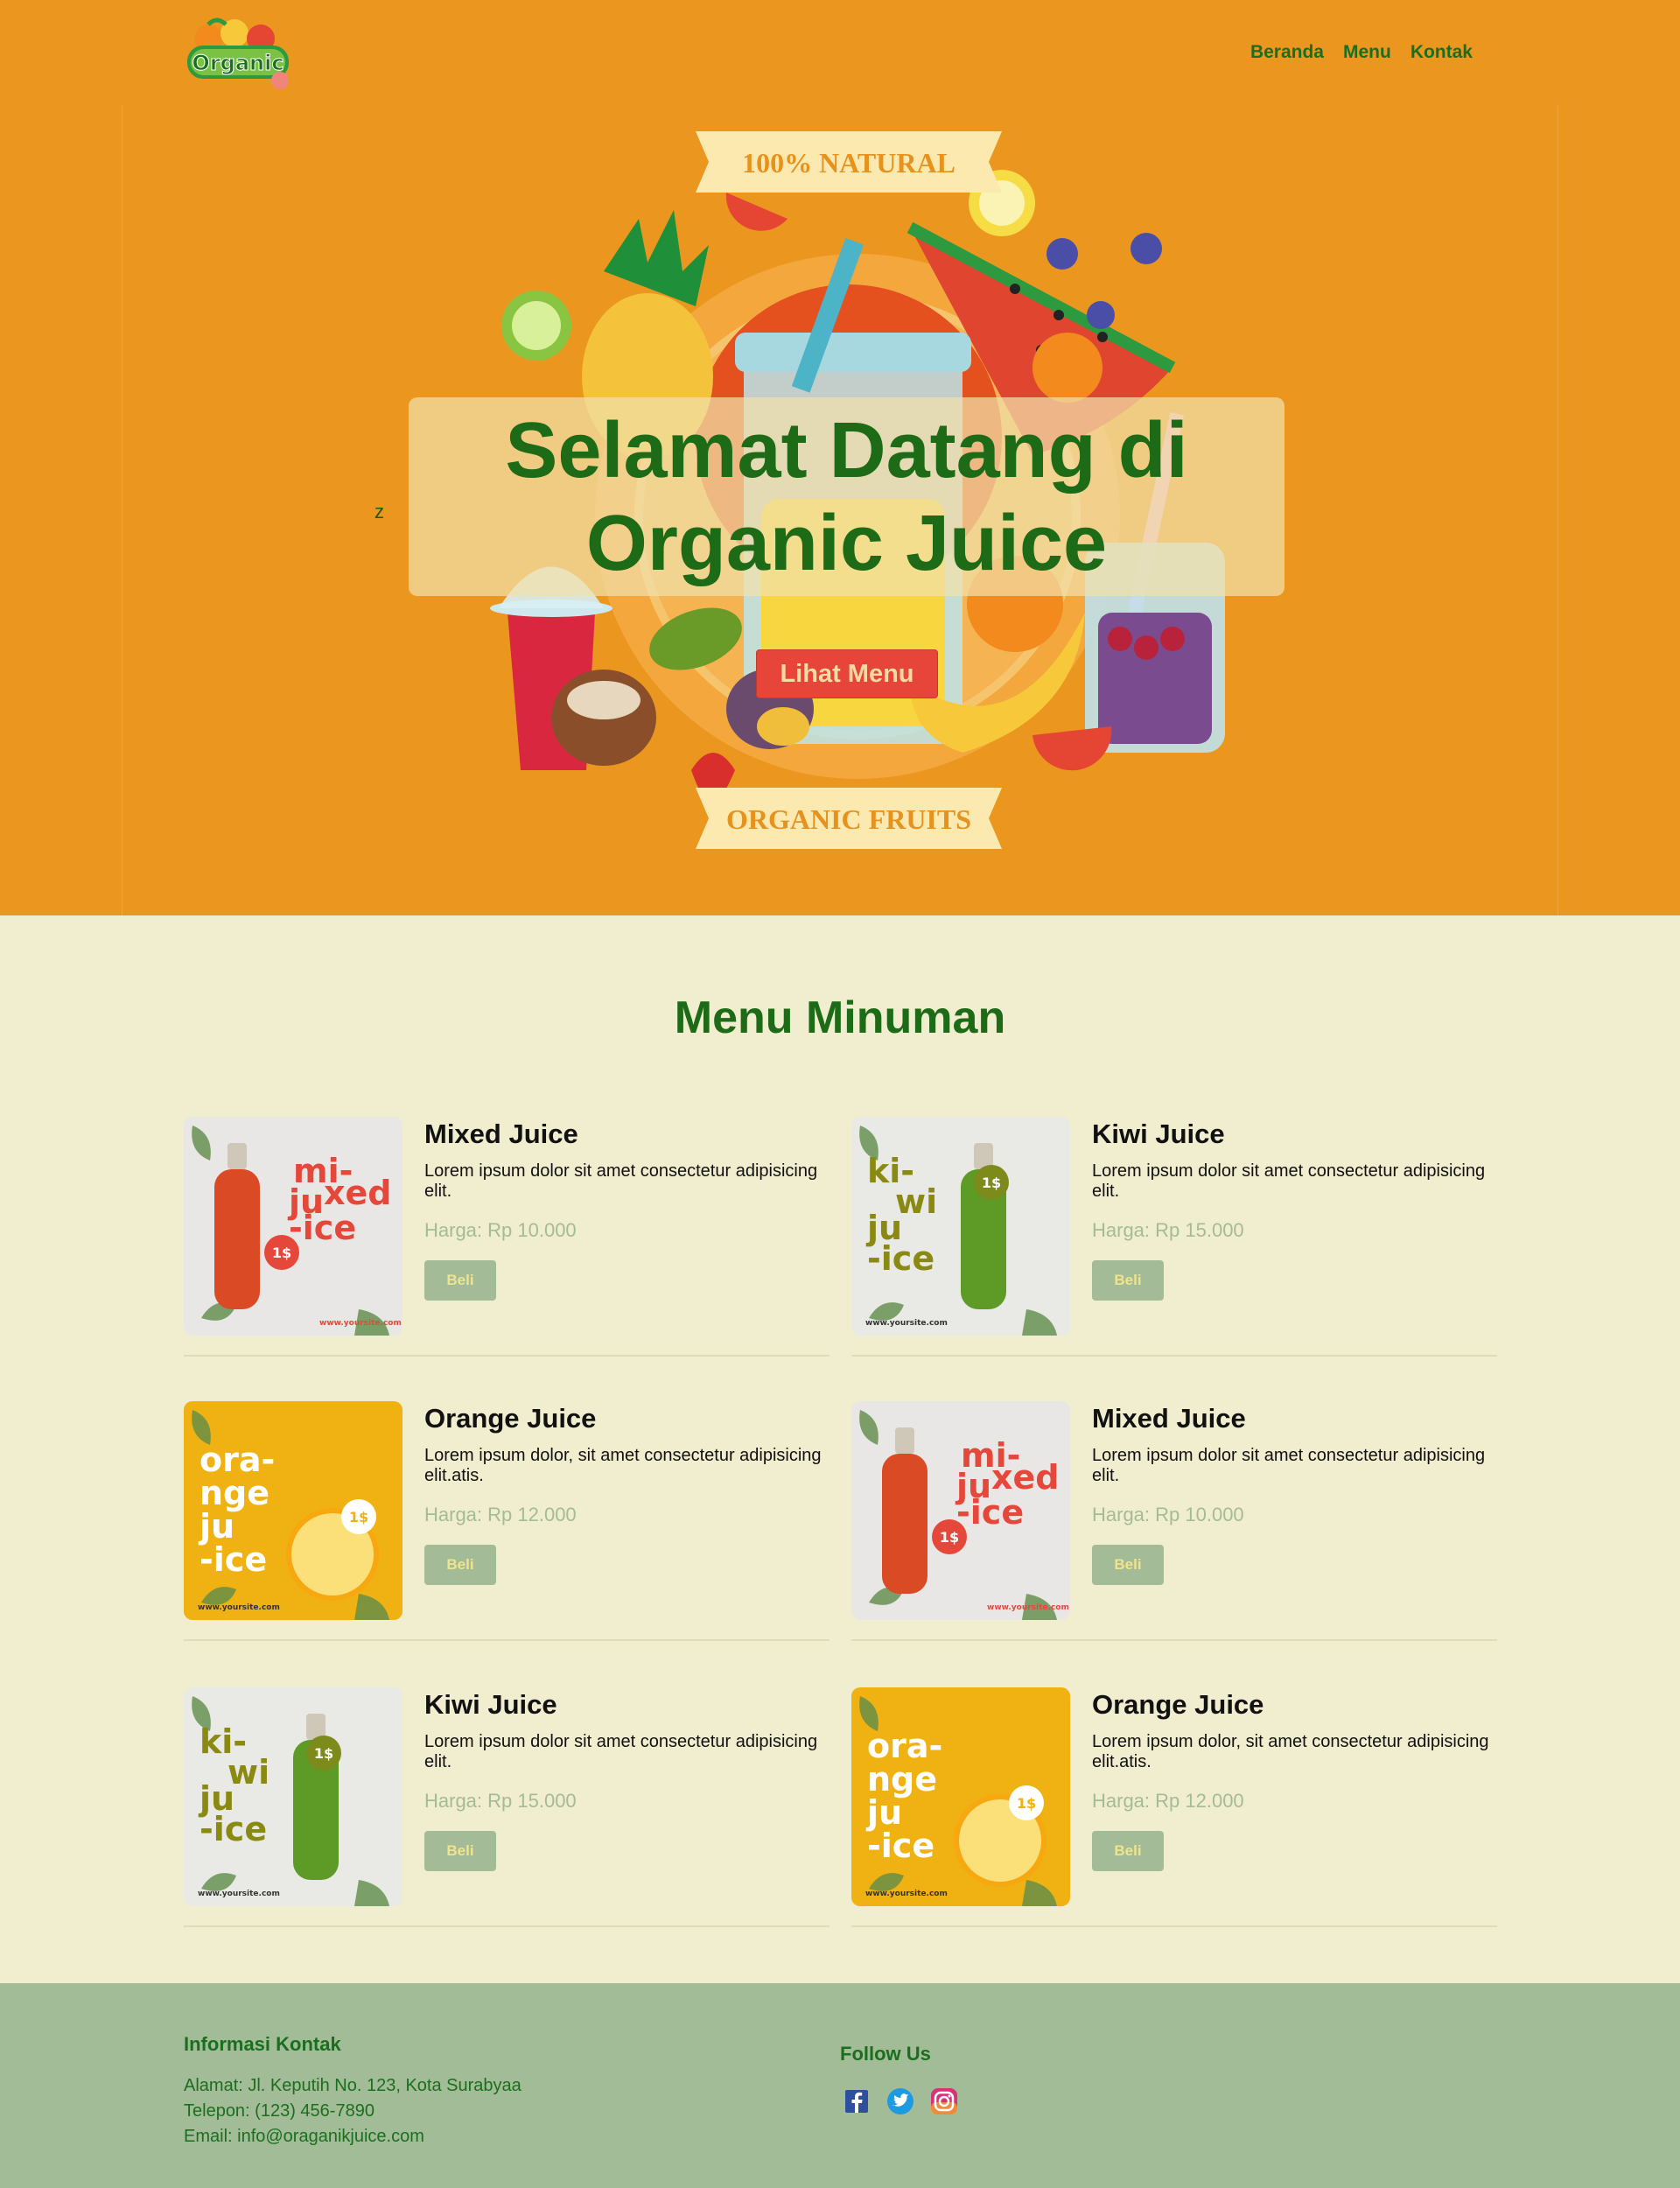  What do you see at coordinates (1287, 52) in the screenshot?
I see `nav-beranda: Beranda` at bounding box center [1287, 52].